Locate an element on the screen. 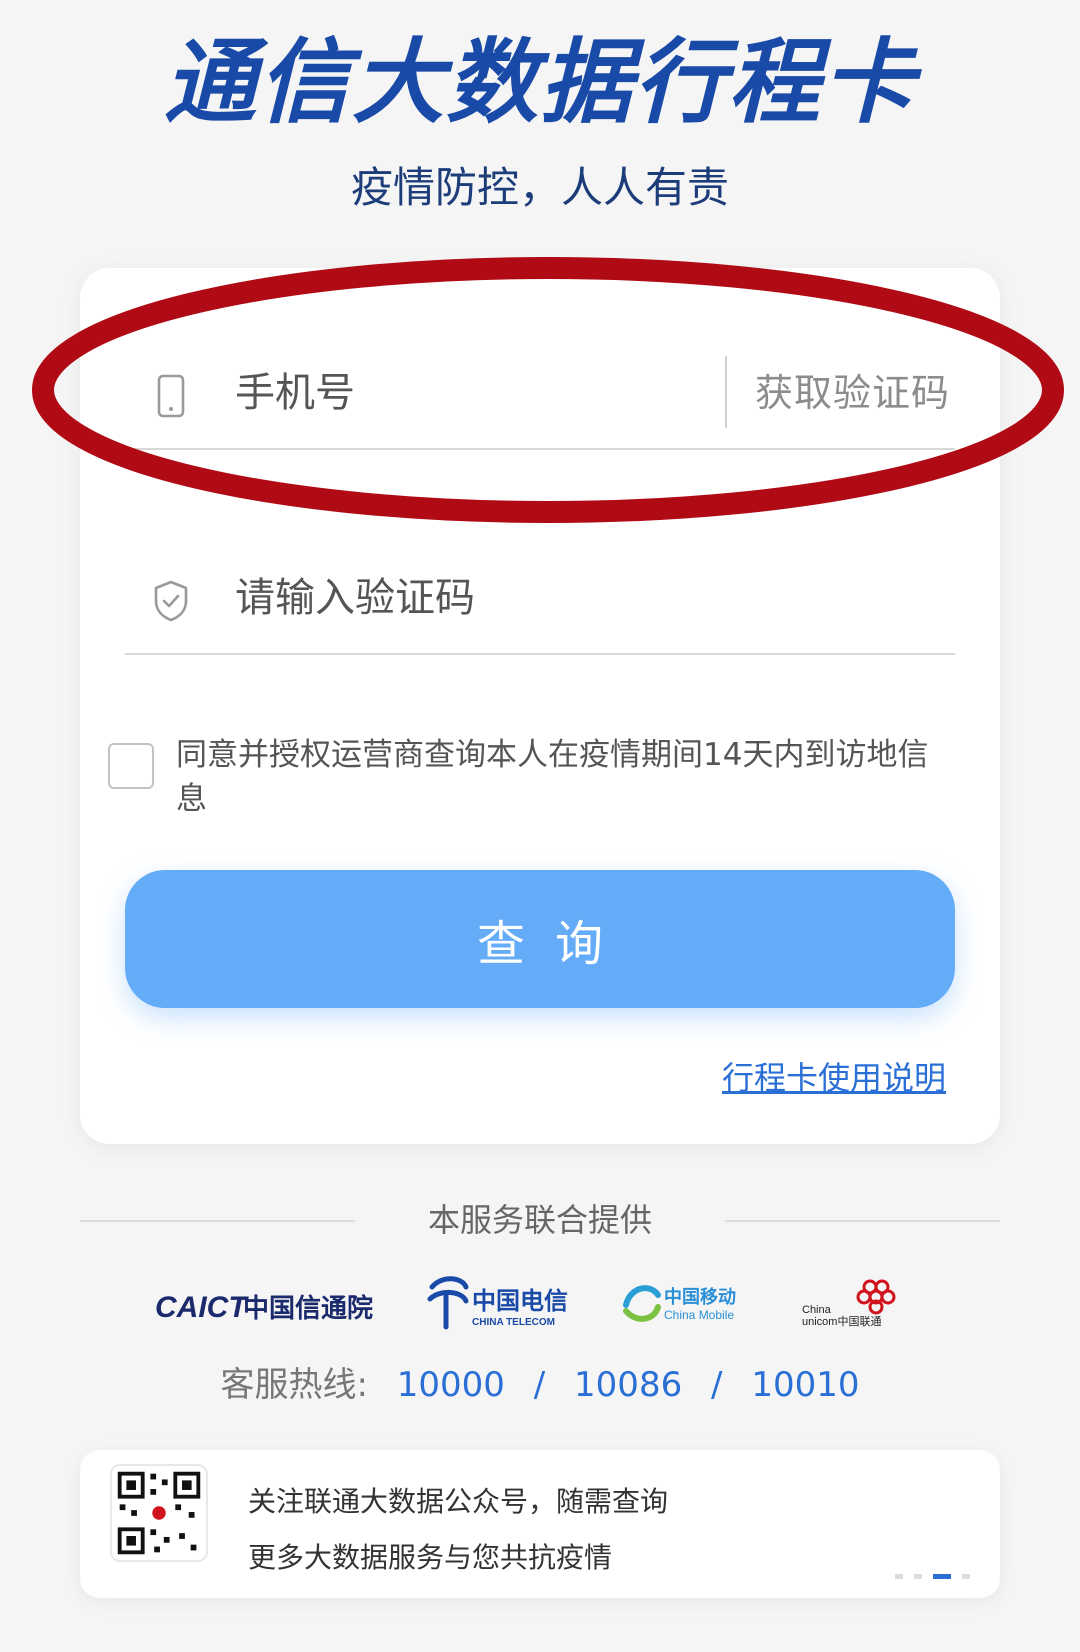 This screenshot has width=1080, height=1652. hotline-row: 客服热线: 10000 / 10086 / 10010 is located at coordinates (540, 1385).